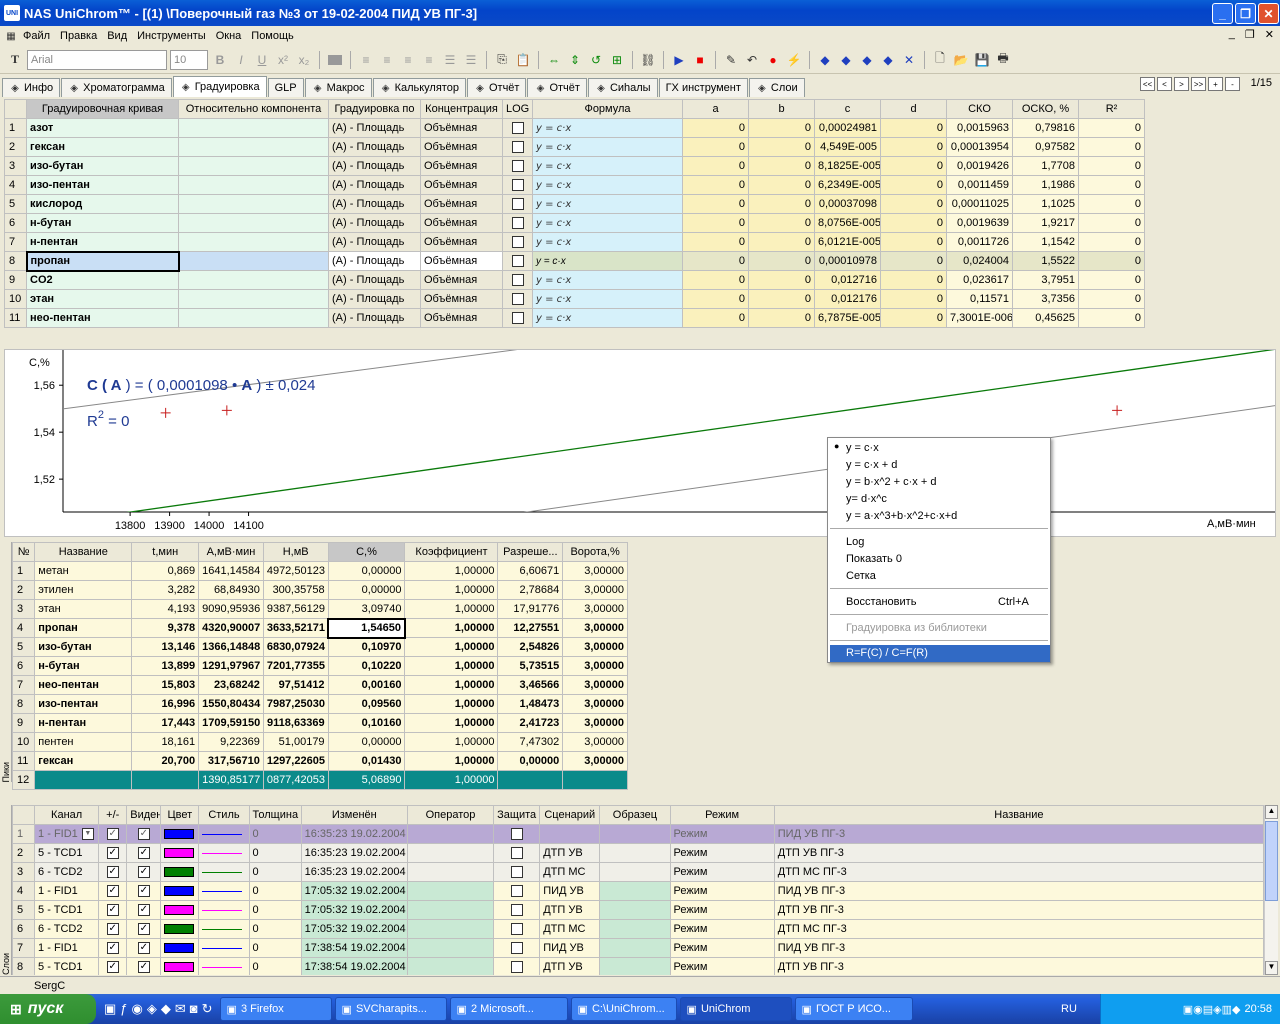 Image resolution: width=1280 pixels, height=1024 pixels. I want to click on peak-cell: 0,00000, so click(530, 761).